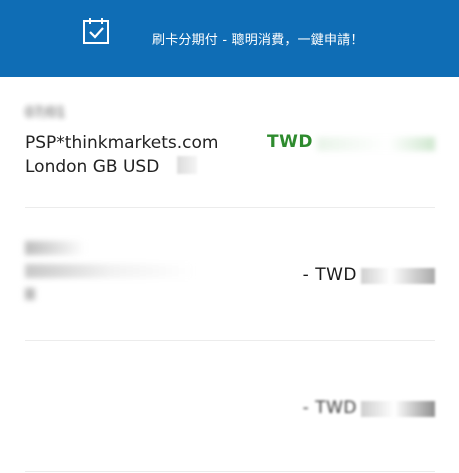  What do you see at coordinates (122, 143) in the screenshot?
I see `transaction-merchant-name: PSP*thinkmarkets.com` at bounding box center [122, 143].